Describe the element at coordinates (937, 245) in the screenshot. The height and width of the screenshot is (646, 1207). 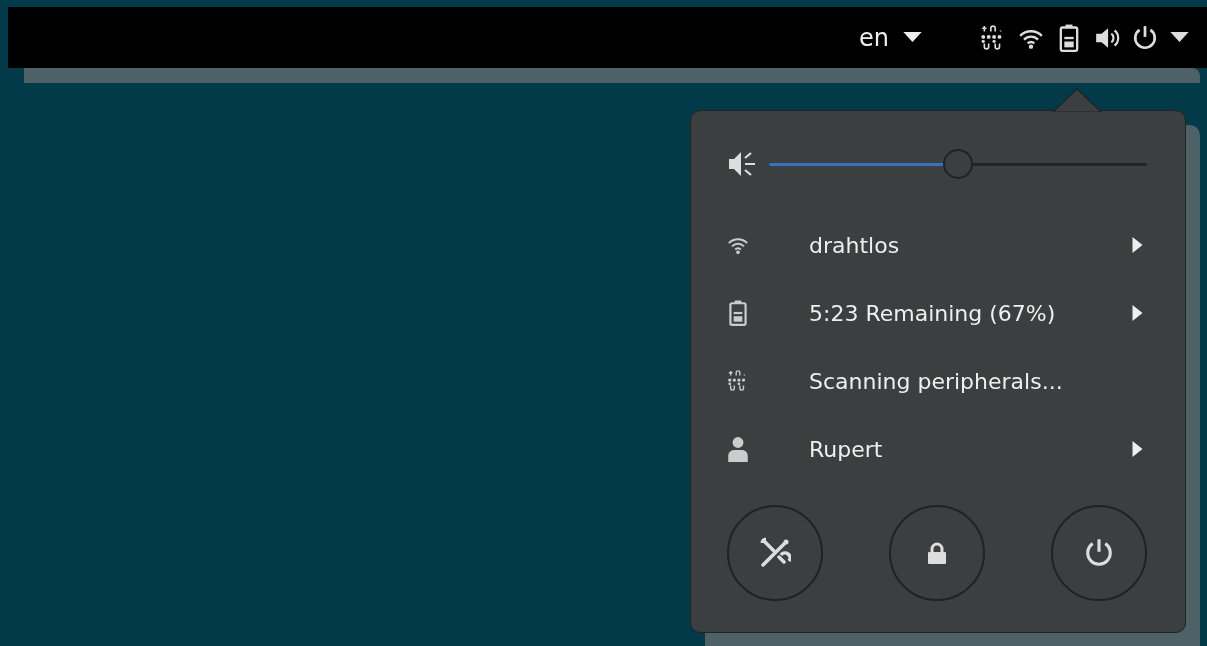
I see `menu-item: drahtlos` at that location.